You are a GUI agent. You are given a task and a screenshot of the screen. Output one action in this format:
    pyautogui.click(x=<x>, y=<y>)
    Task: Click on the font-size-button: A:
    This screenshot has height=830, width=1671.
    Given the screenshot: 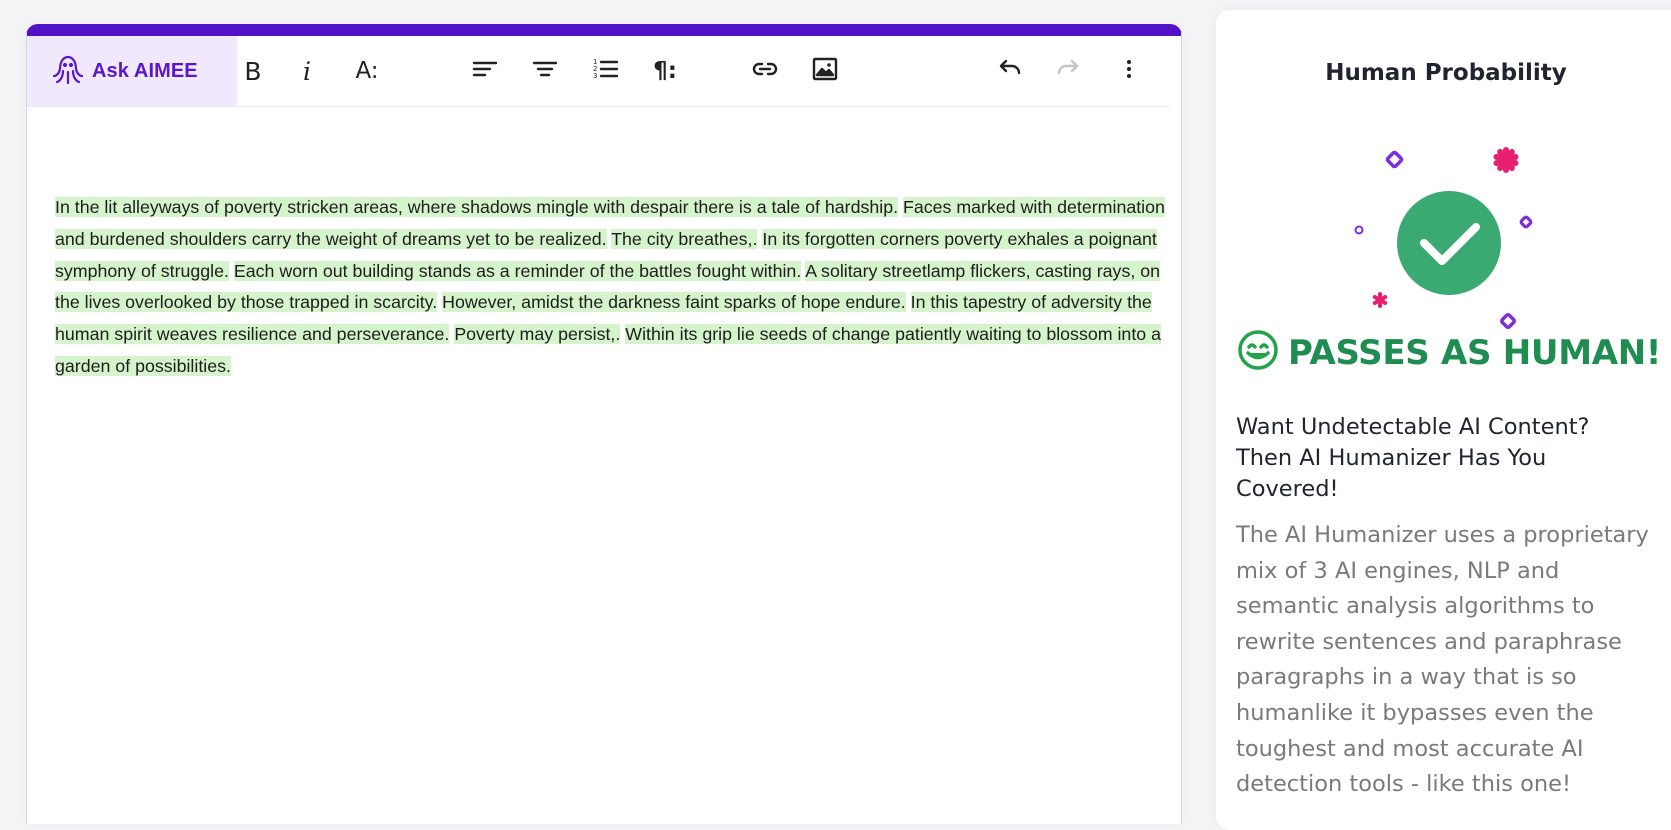 What is the action you would take?
    pyautogui.click(x=367, y=71)
    